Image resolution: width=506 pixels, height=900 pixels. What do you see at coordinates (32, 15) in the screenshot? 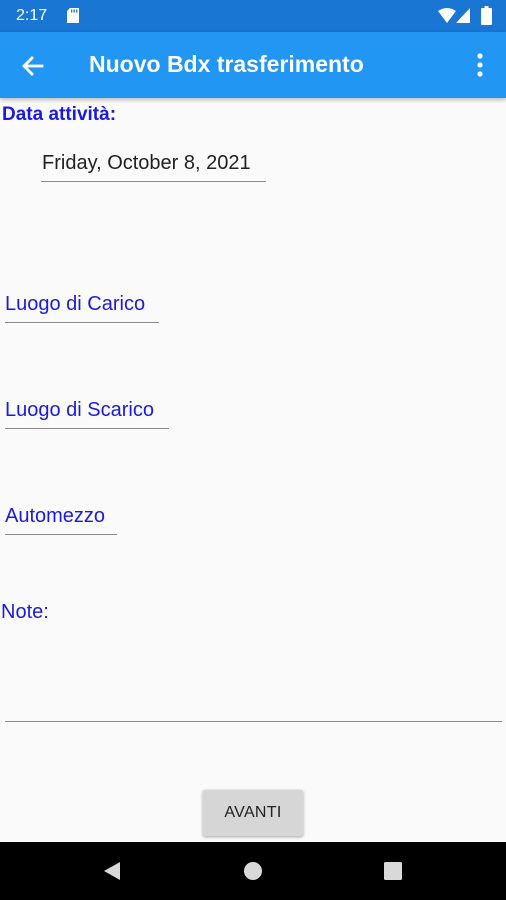
I see `status-time: 2:17` at bounding box center [32, 15].